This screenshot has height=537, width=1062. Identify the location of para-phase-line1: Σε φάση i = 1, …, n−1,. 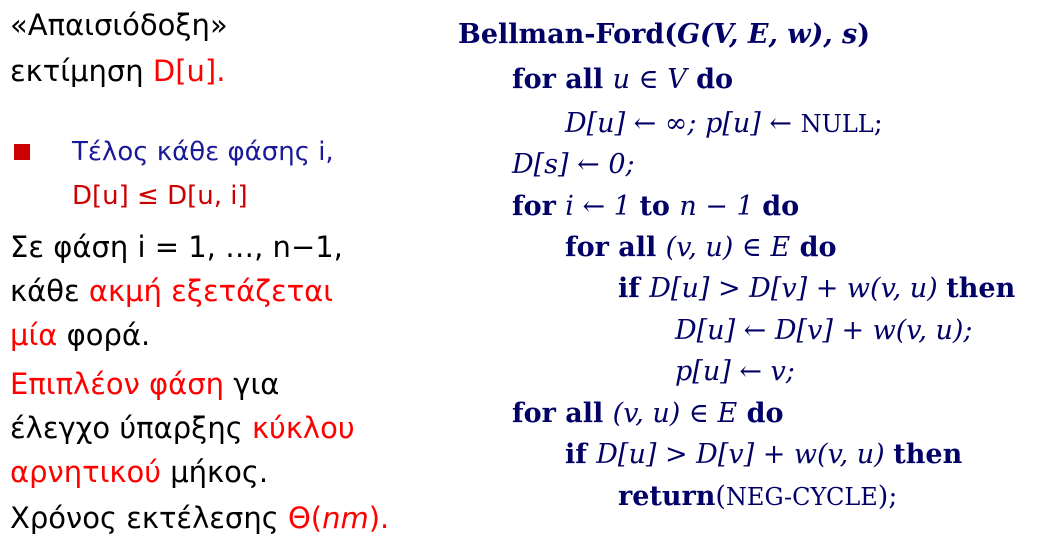
(176, 247).